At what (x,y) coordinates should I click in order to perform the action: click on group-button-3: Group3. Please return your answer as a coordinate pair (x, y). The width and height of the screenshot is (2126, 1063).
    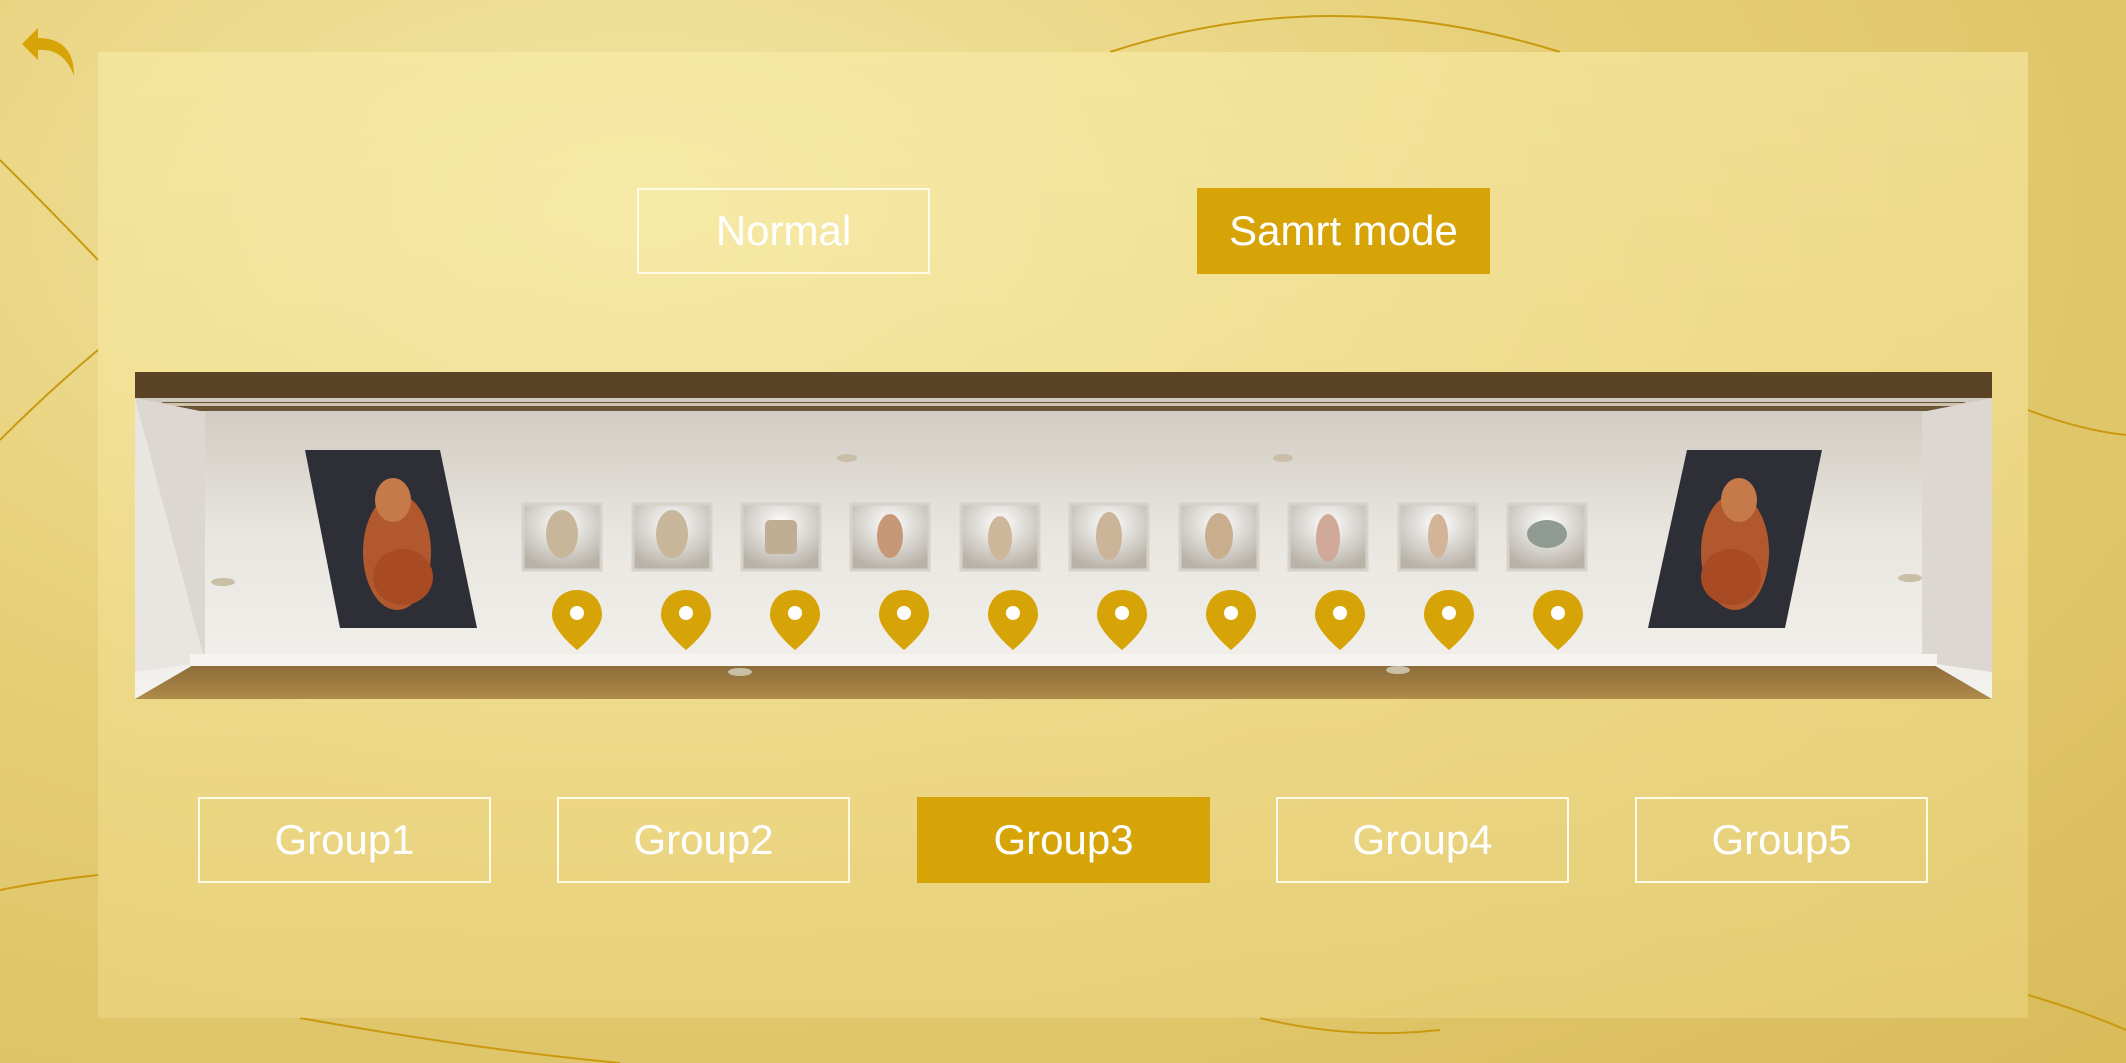
    Looking at the image, I should click on (1063, 840).